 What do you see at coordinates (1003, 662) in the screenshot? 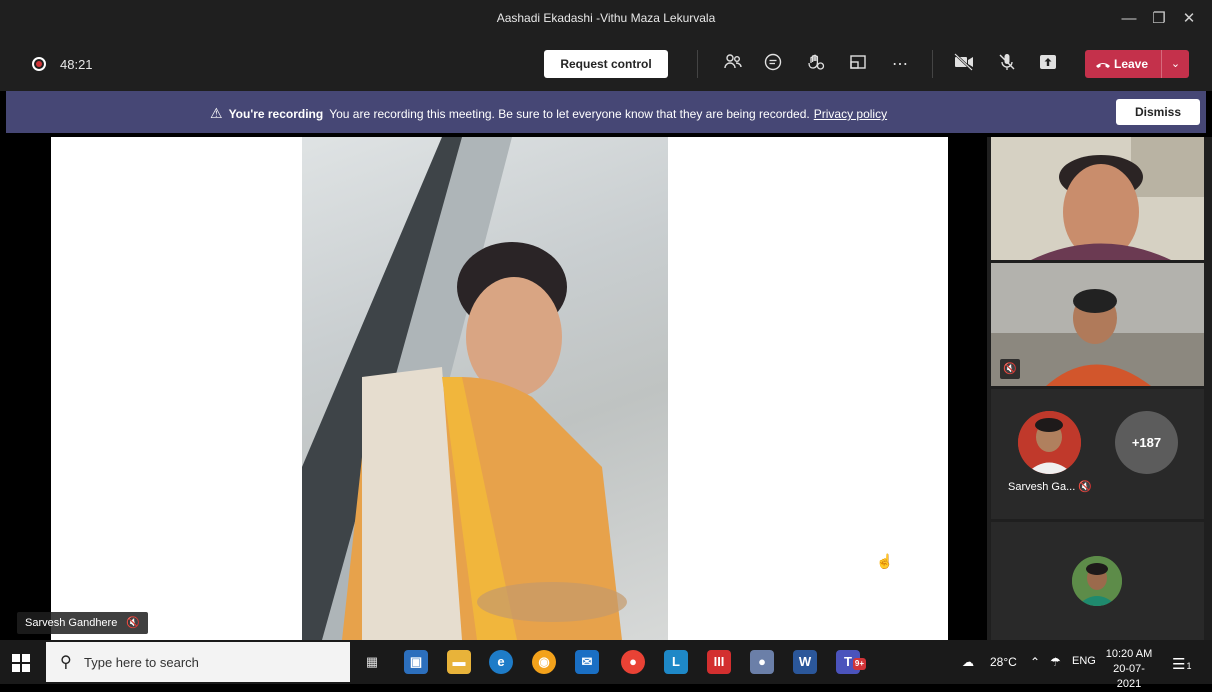
I see `temperature: 28°C` at bounding box center [1003, 662].